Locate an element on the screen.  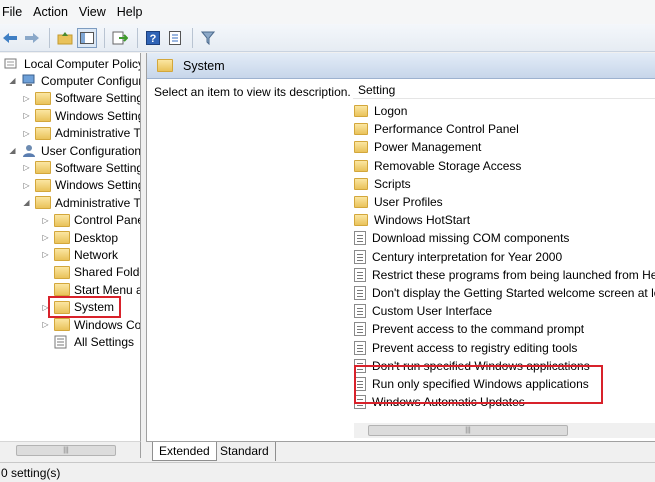
filter-icon is located at coordinates (208, 38).